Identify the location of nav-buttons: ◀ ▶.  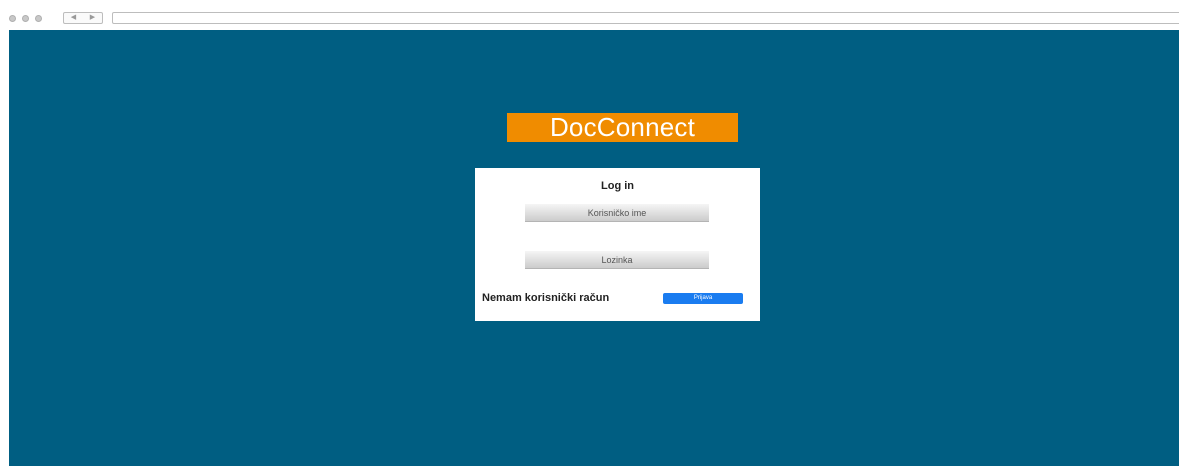
(83, 18).